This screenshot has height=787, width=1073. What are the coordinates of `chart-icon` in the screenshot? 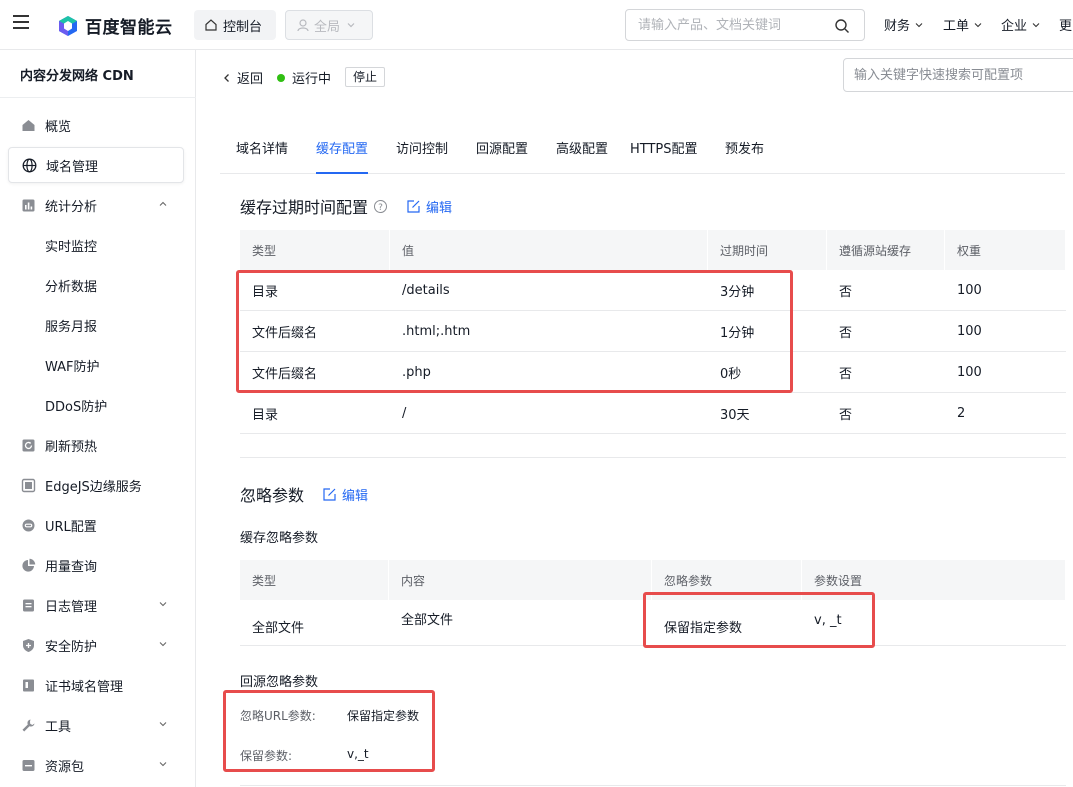 It's located at (28, 205).